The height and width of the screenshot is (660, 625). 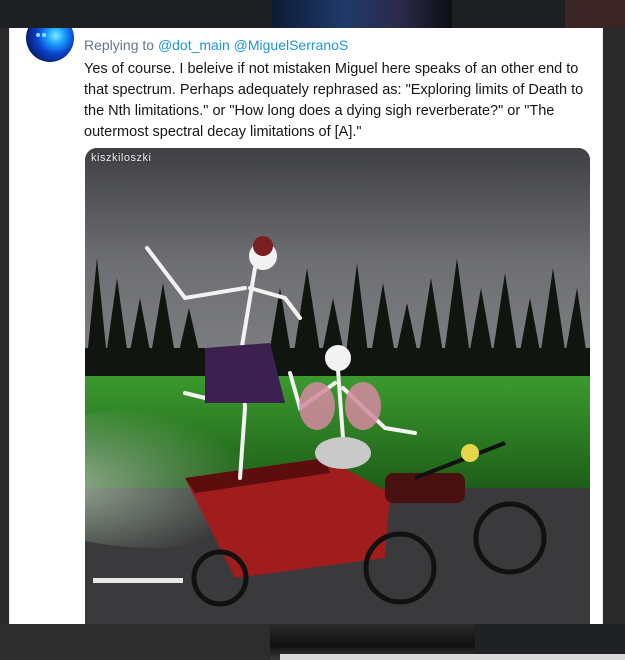 I want to click on road-marking, so click(x=138, y=580).